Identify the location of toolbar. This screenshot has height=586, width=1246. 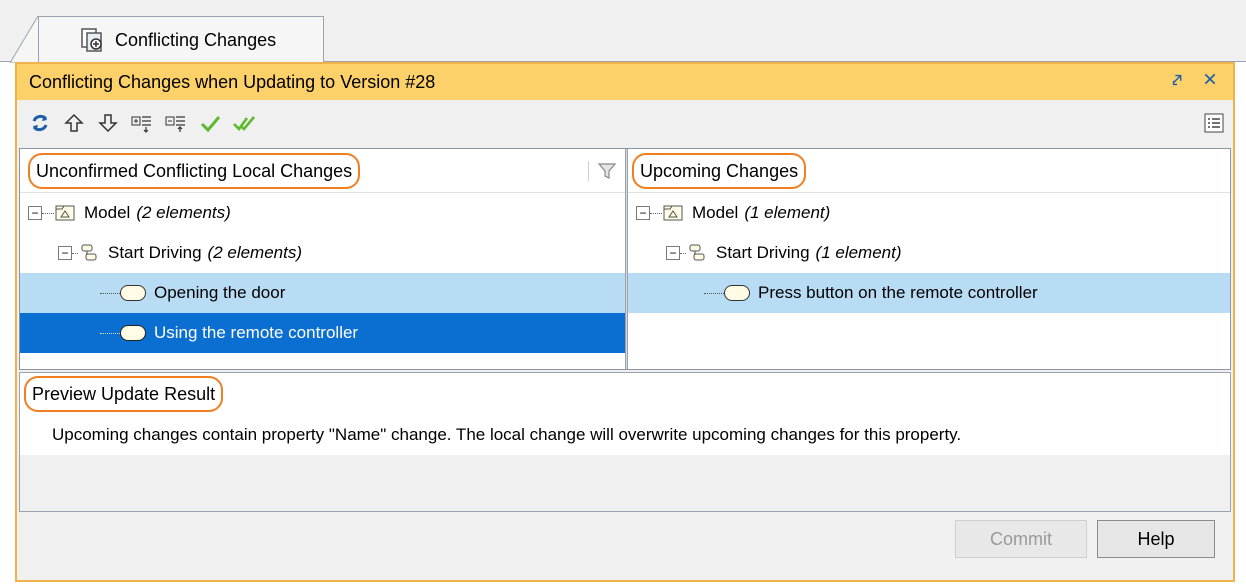
(625, 123).